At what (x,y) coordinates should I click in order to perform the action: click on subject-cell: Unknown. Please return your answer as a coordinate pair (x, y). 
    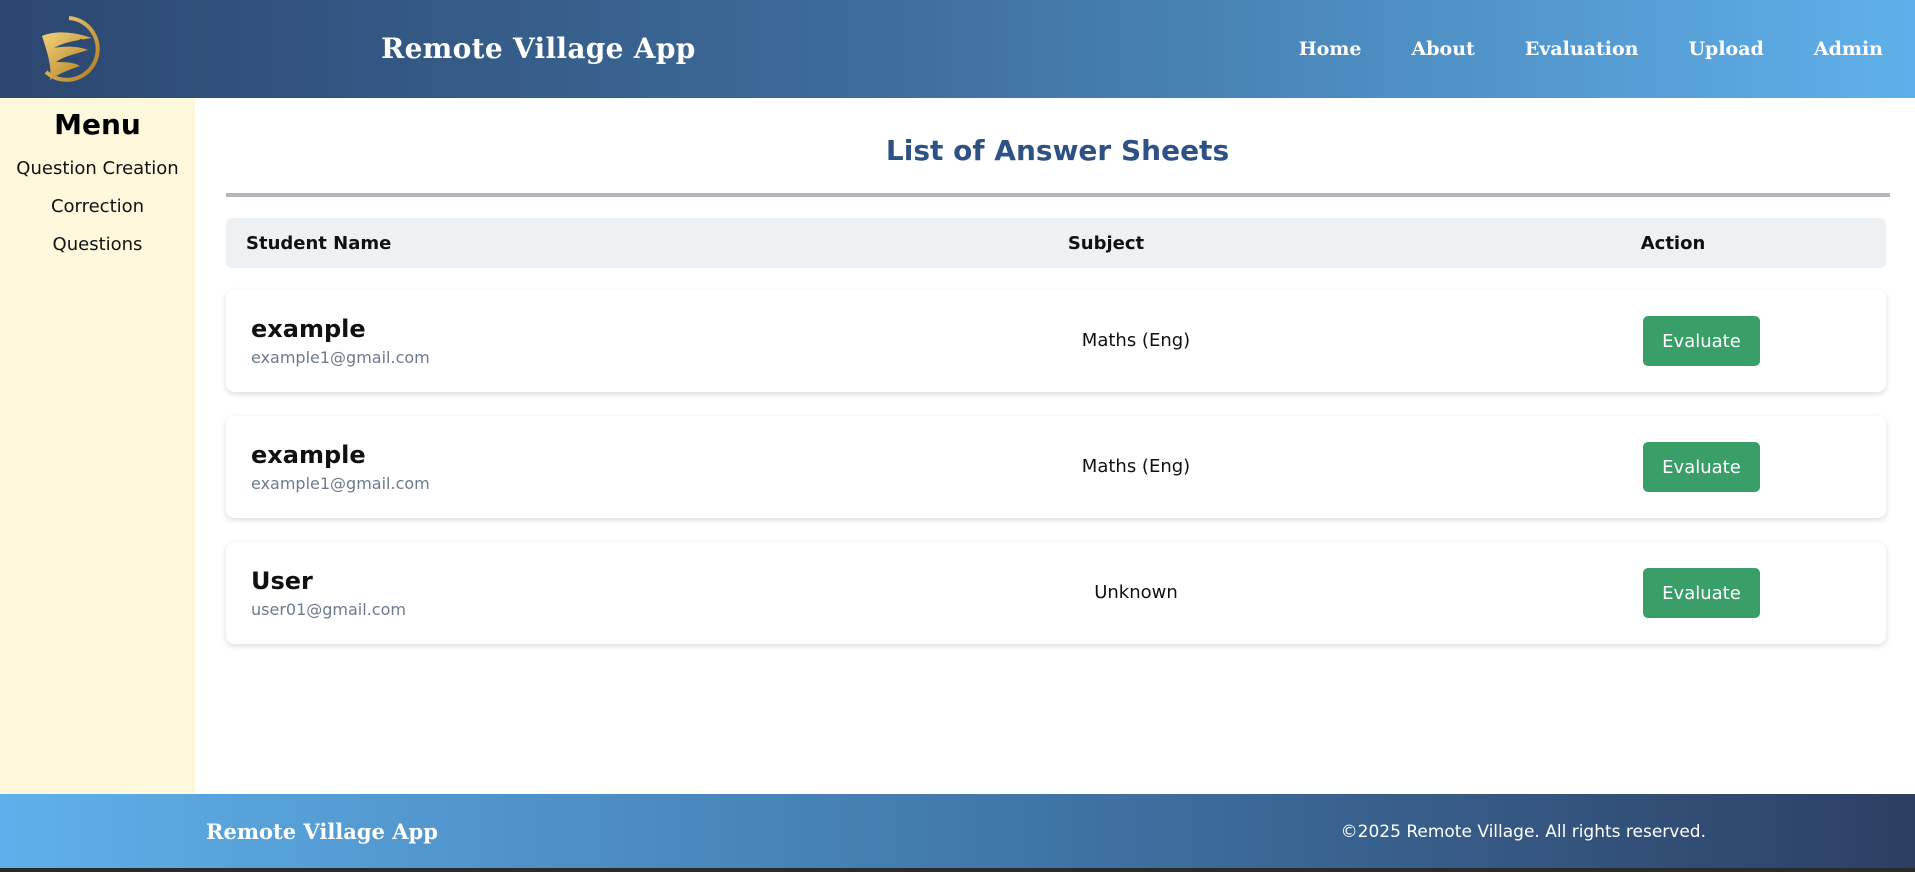
    Looking at the image, I should click on (1136, 592).